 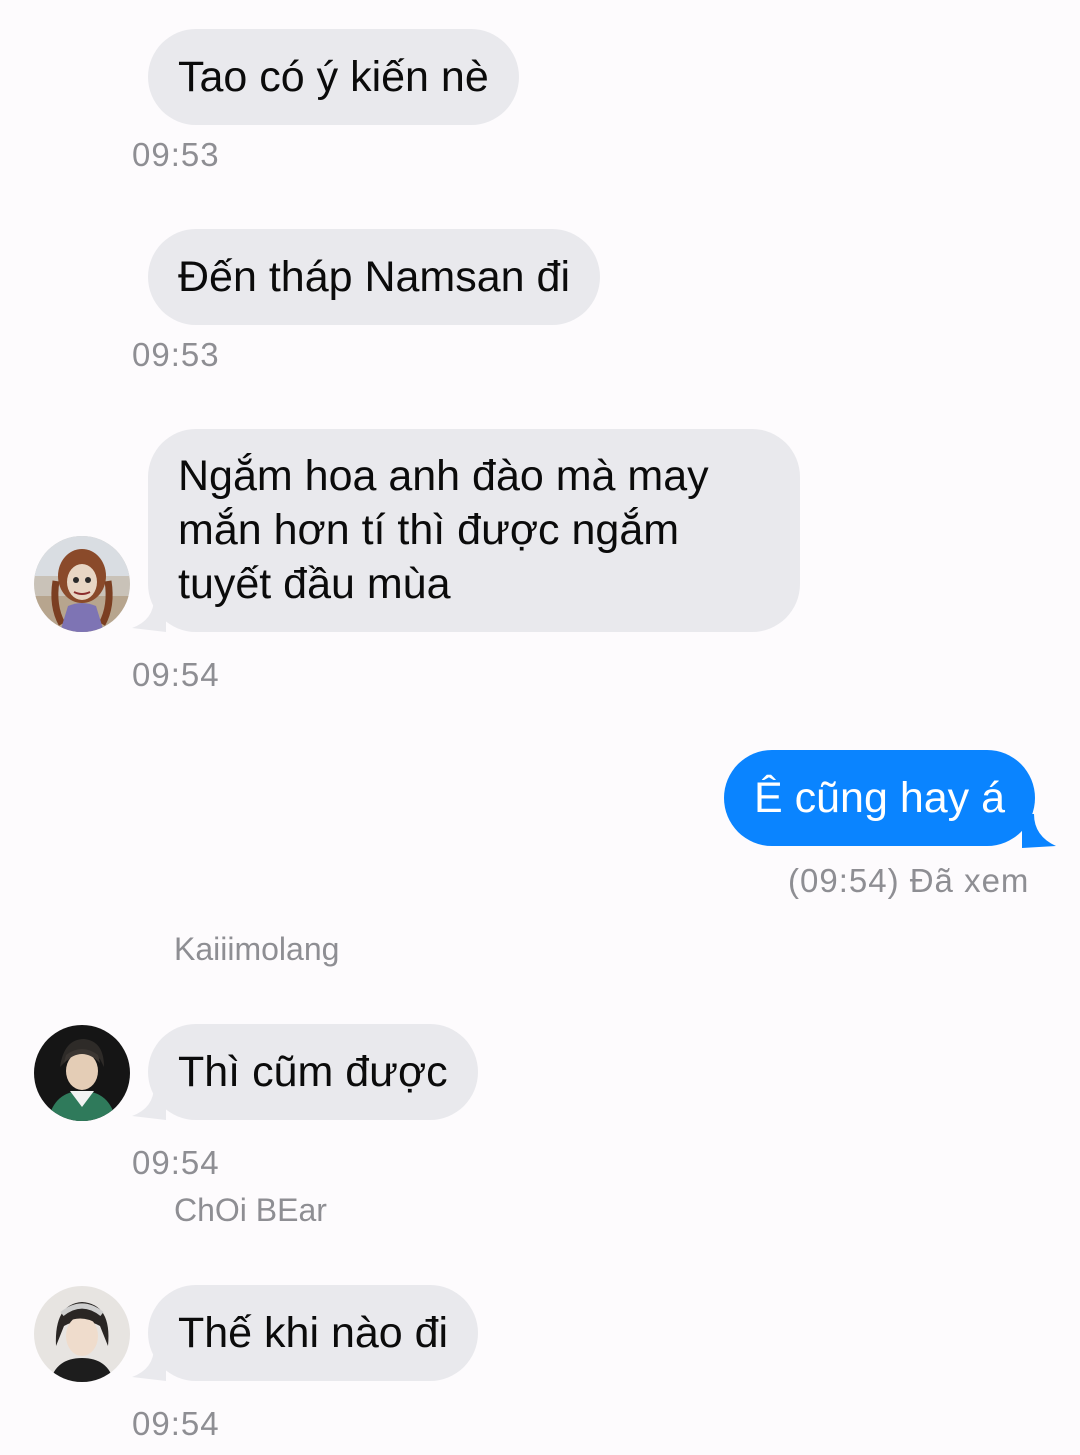 I want to click on message-text: Thế khi nào đi, so click(x=313, y=1333).